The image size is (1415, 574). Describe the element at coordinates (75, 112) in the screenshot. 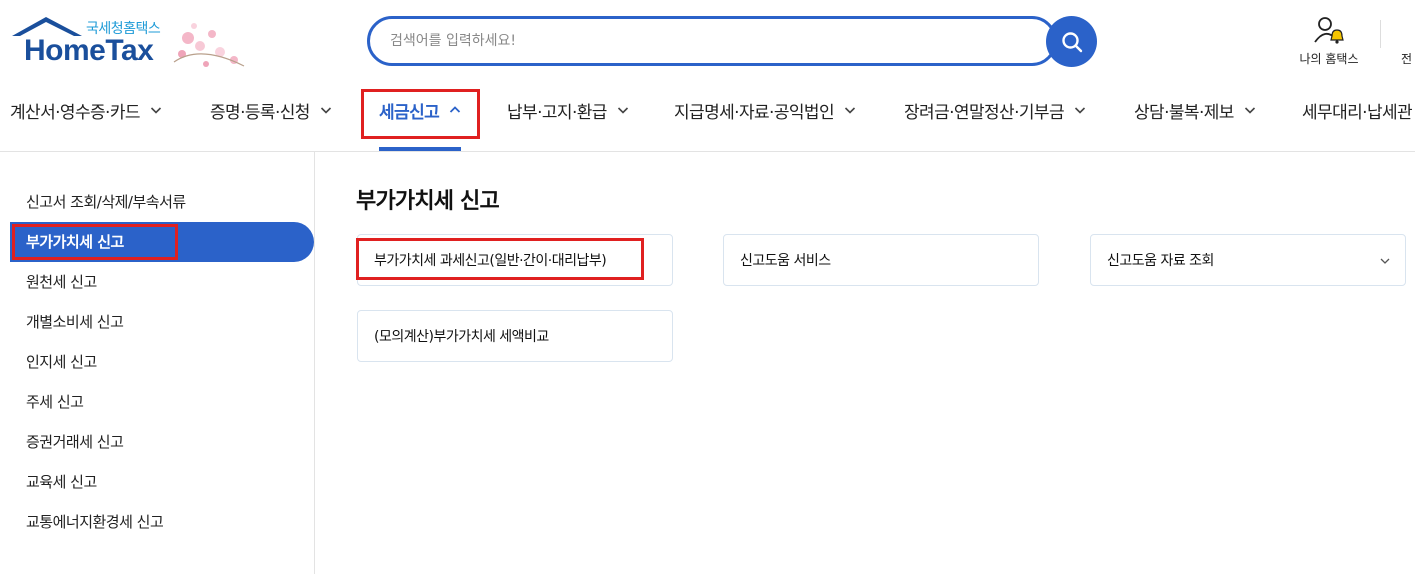

I see `nav-item-label: 계산서·영수증·카드` at that location.